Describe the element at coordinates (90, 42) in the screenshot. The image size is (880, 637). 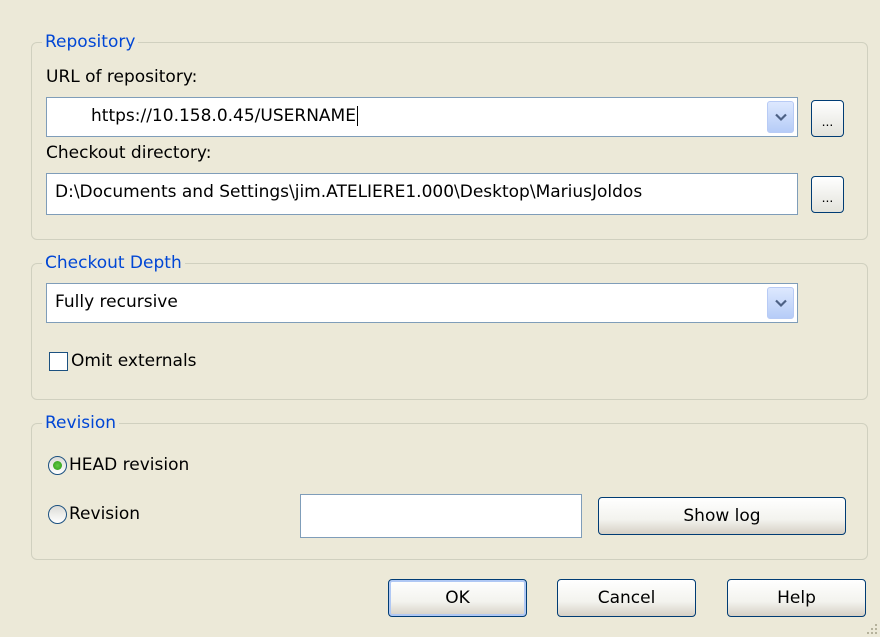
I see `repository-legend: Repository` at that location.